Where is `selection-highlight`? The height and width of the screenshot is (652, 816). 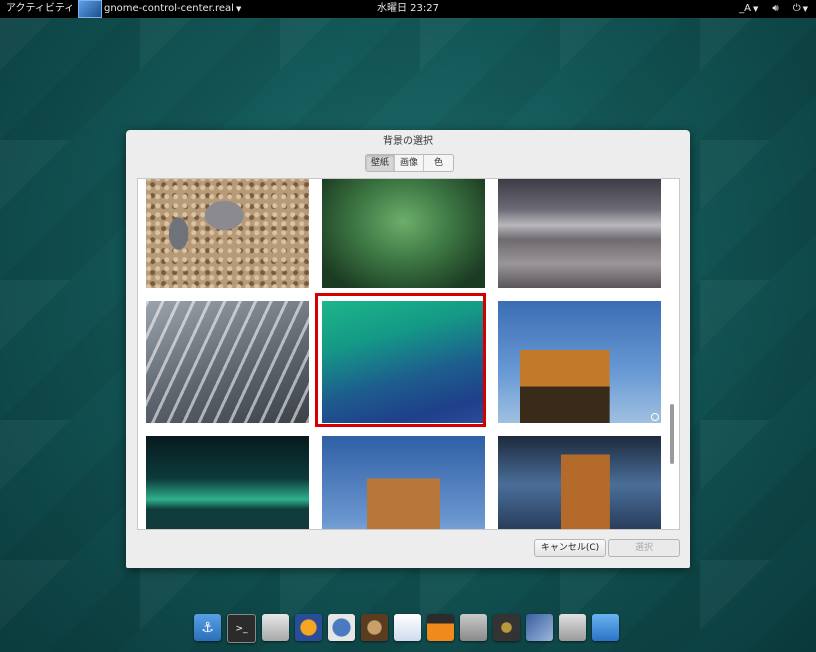
selection-highlight is located at coordinates (400, 360).